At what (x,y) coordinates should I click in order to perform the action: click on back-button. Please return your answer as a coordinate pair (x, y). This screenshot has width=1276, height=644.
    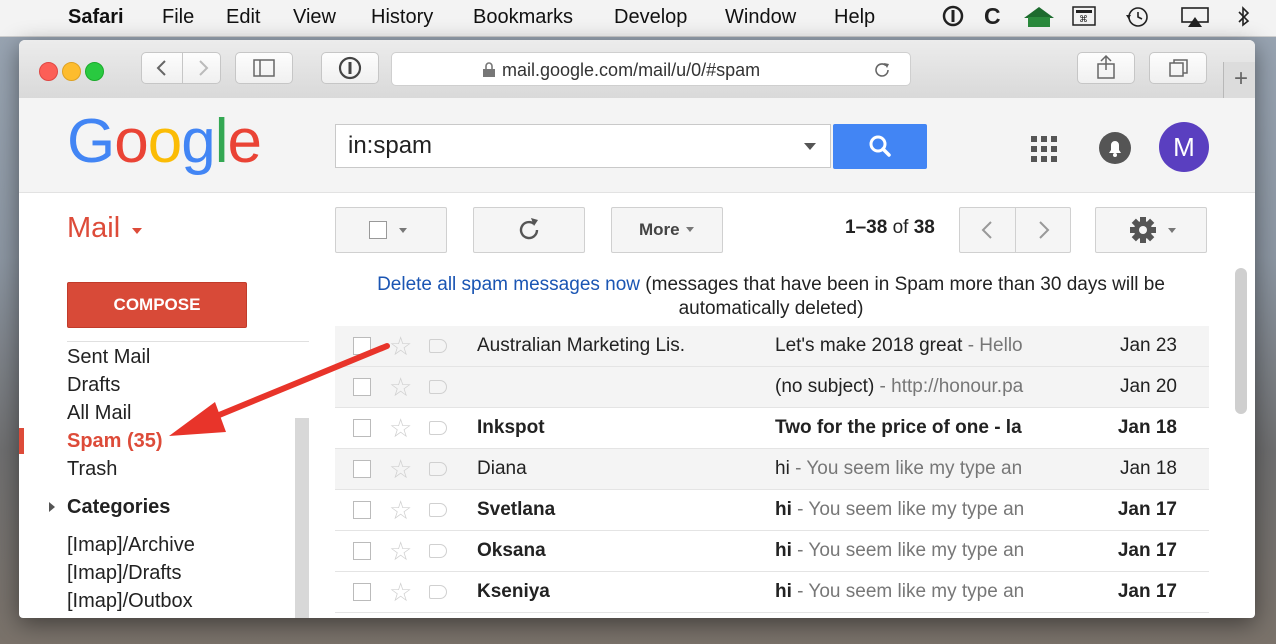
    Looking at the image, I should click on (162, 68).